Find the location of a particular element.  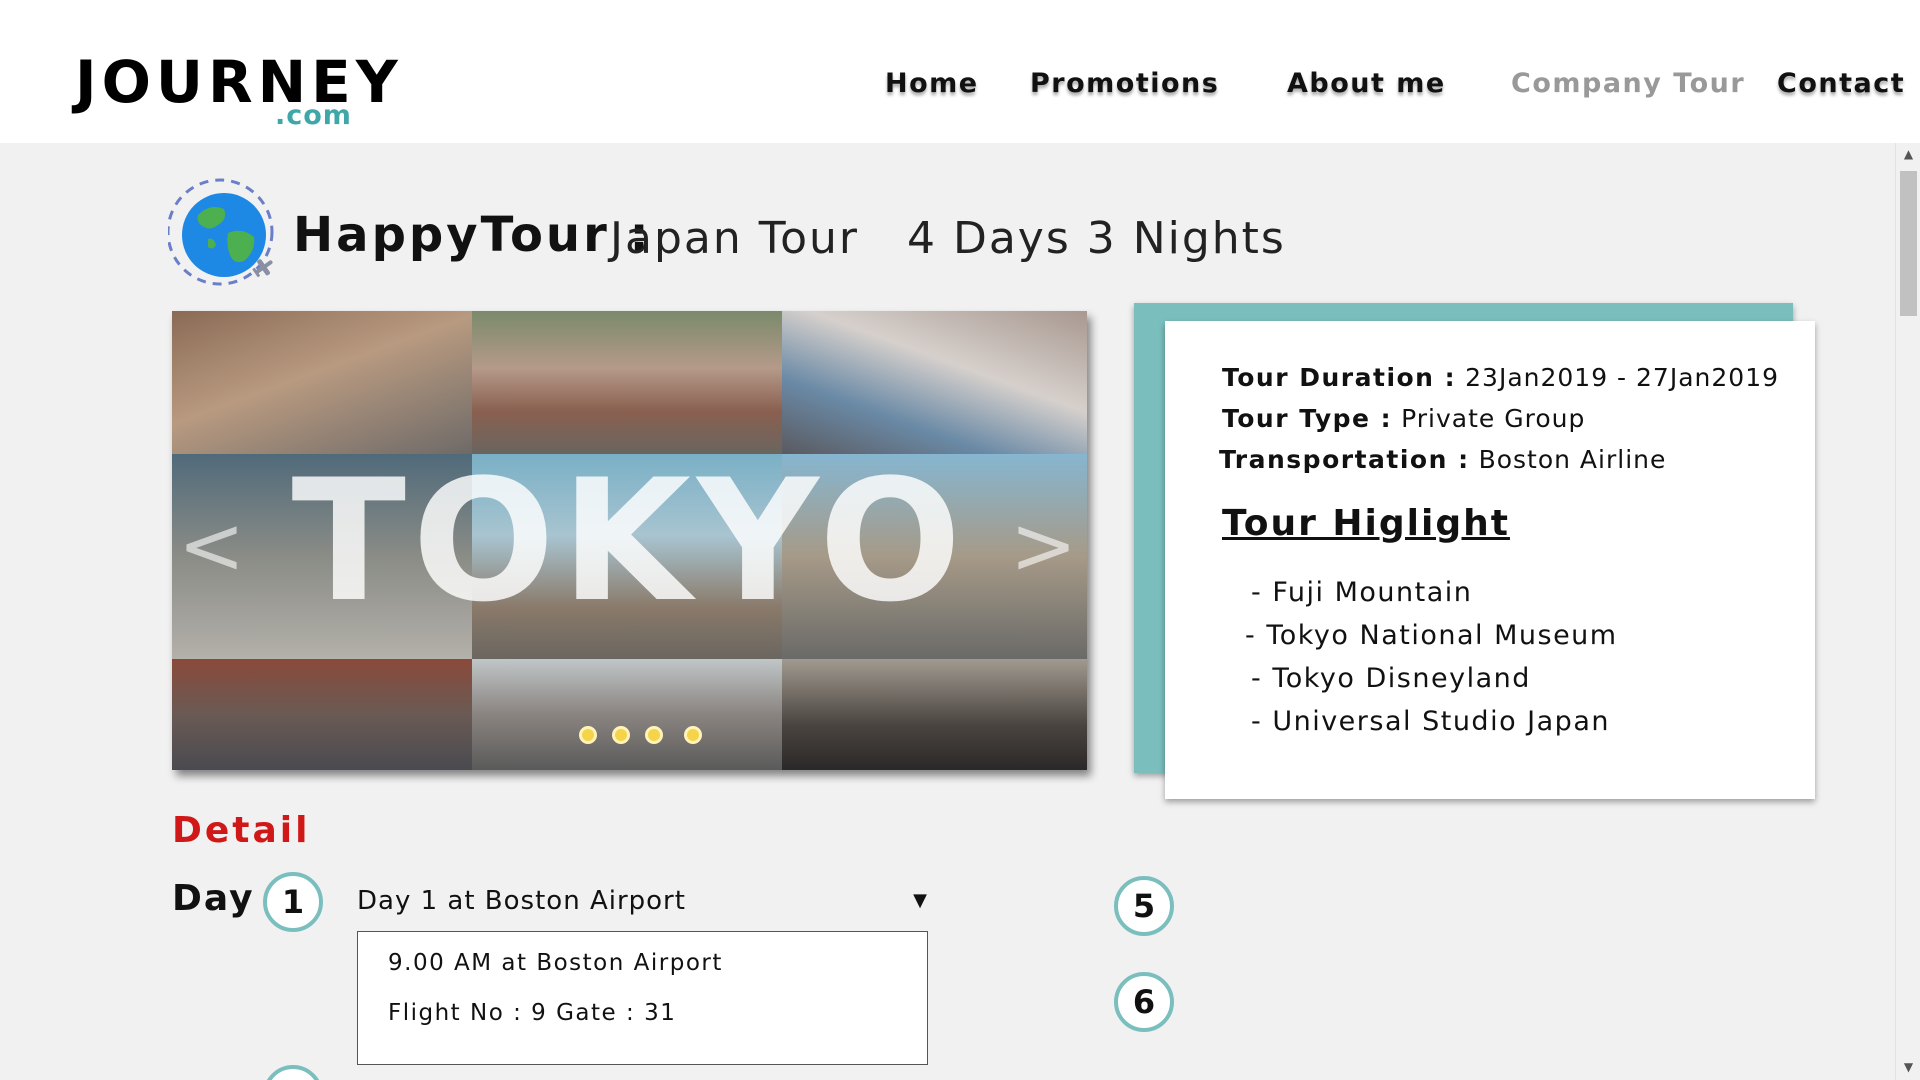

tour-brand: HappyTour : is located at coordinates (472, 235).